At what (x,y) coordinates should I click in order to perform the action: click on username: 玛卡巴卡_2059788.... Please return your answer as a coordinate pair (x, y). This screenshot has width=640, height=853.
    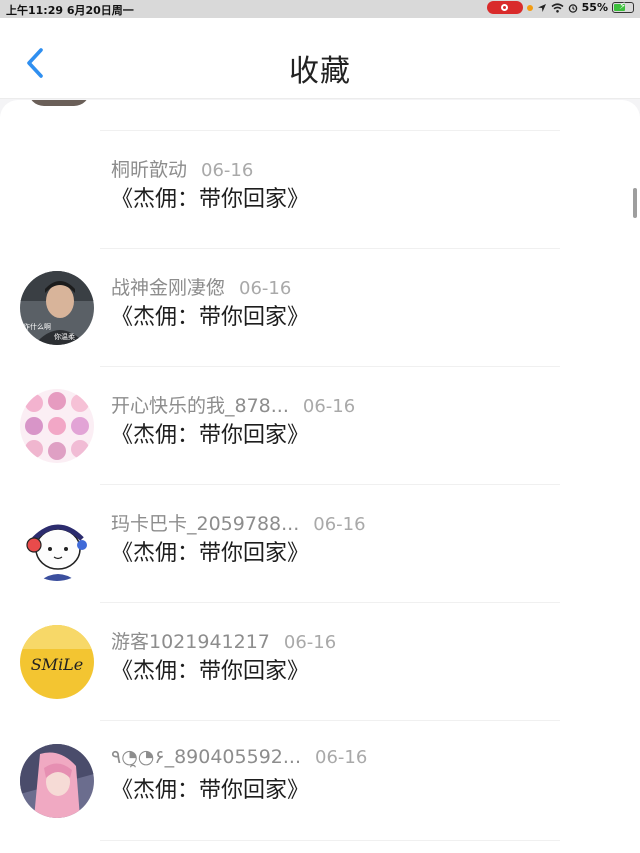
    Looking at the image, I should click on (205, 524).